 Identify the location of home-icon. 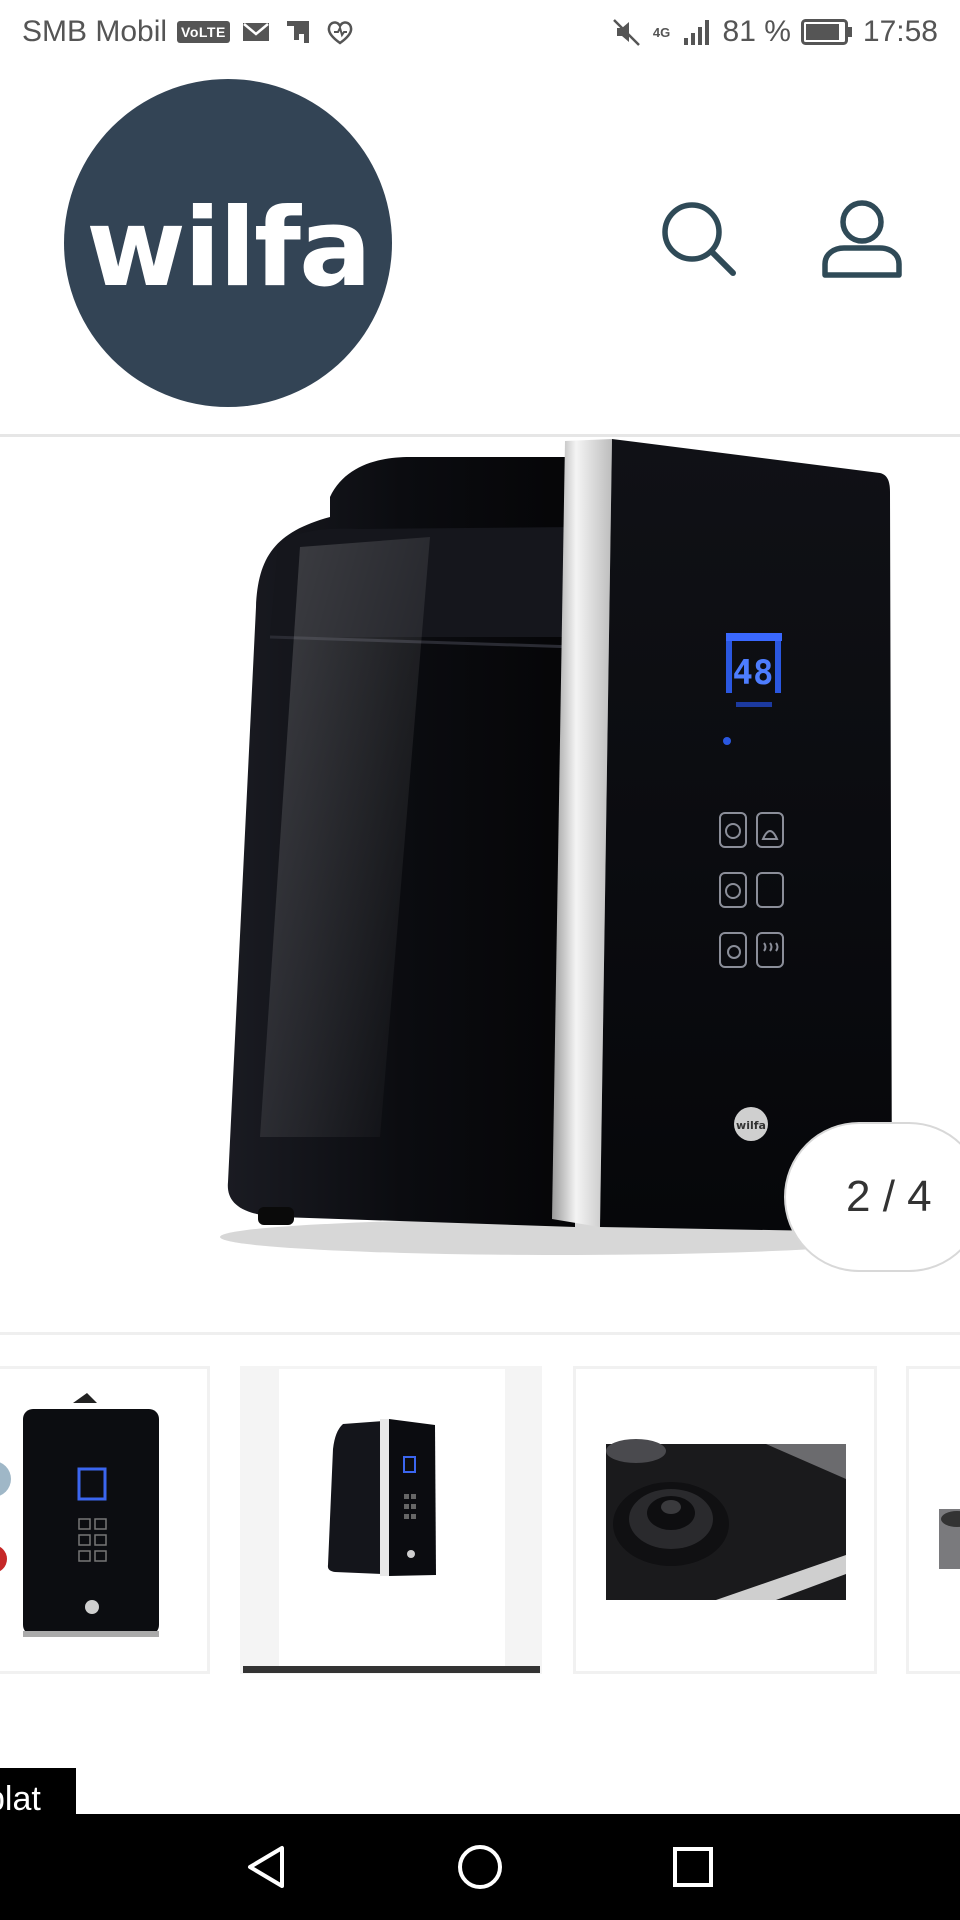
(480, 1867).